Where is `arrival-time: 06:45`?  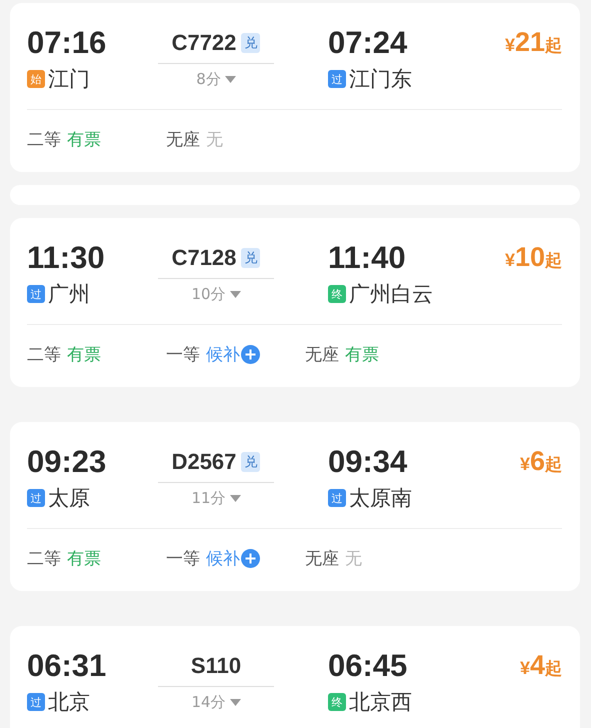
arrival-time: 06:45 is located at coordinates (368, 666).